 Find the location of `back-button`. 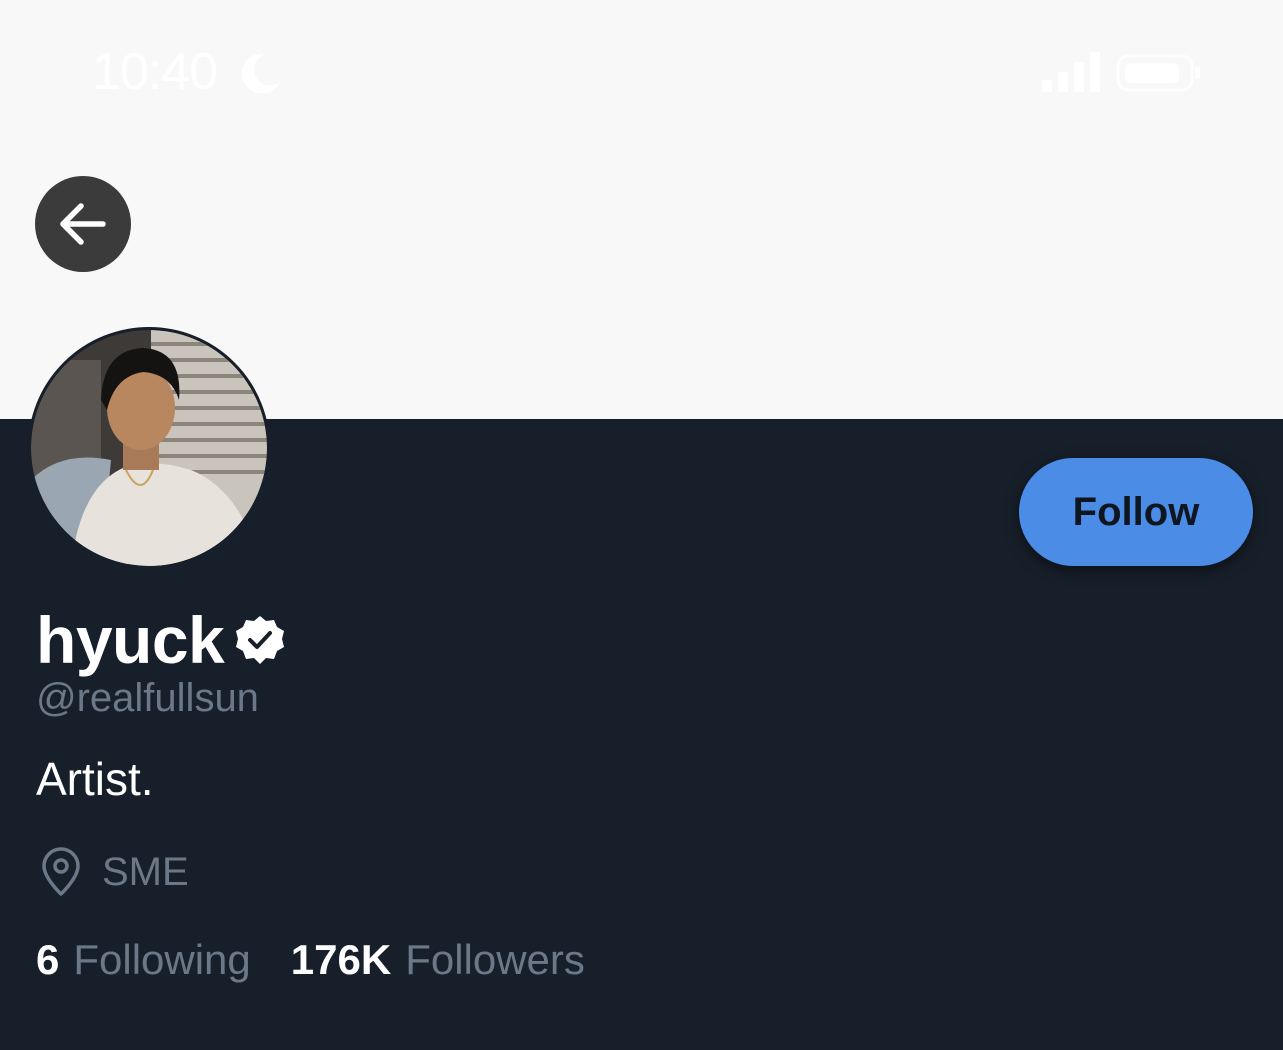

back-button is located at coordinates (83, 224).